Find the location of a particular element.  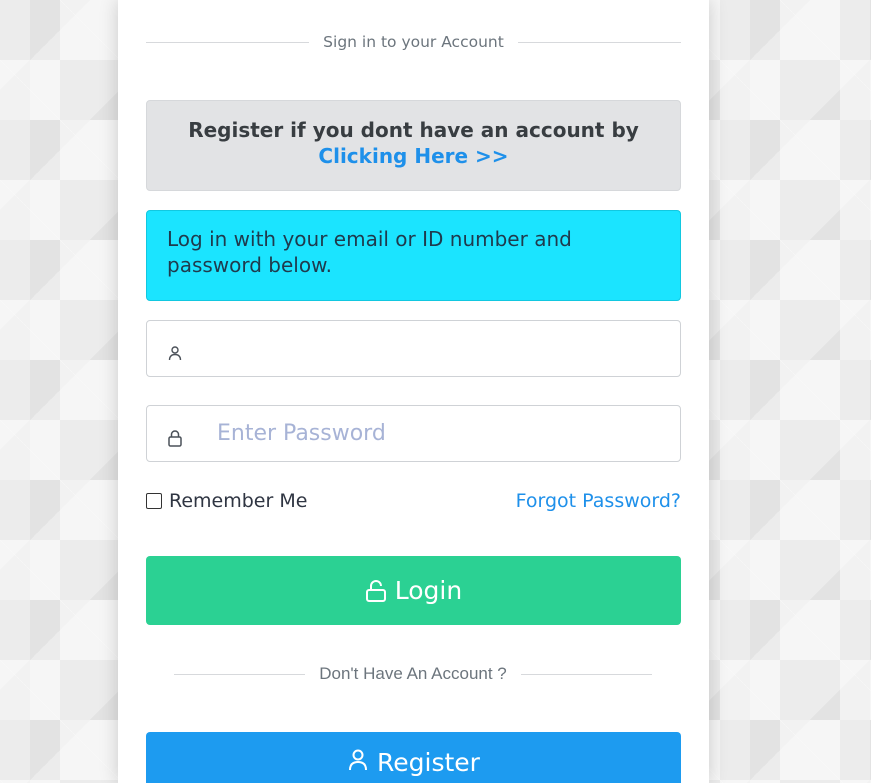

sign-in-divider: Sign in to your Account is located at coordinates (413, 42).